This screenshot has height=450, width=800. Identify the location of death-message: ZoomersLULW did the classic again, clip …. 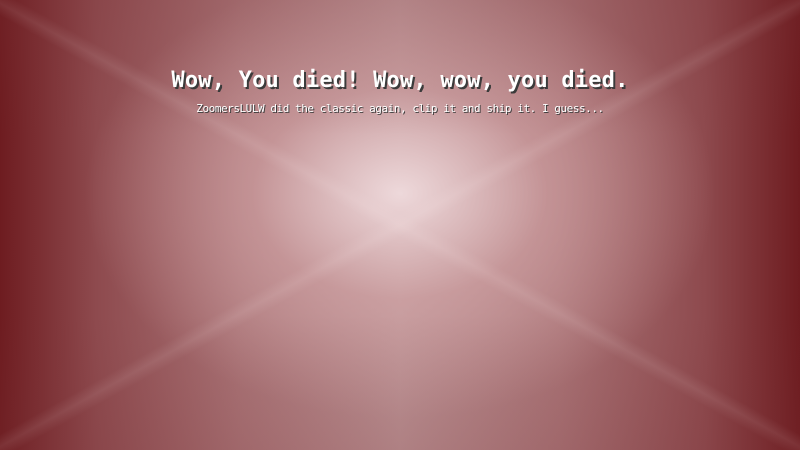
(400, 108).